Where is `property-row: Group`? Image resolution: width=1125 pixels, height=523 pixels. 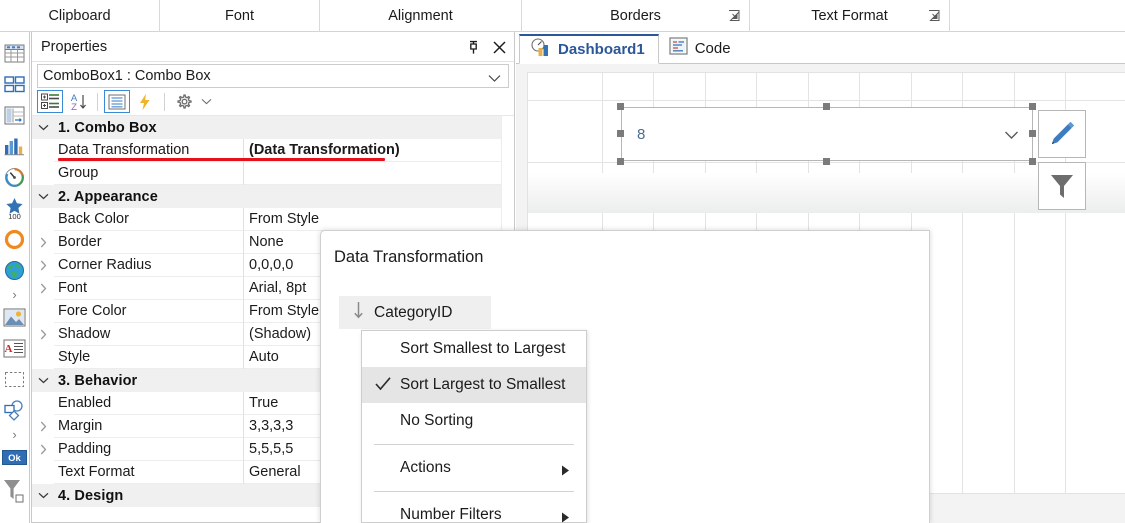
property-row: Group is located at coordinates (273, 173).